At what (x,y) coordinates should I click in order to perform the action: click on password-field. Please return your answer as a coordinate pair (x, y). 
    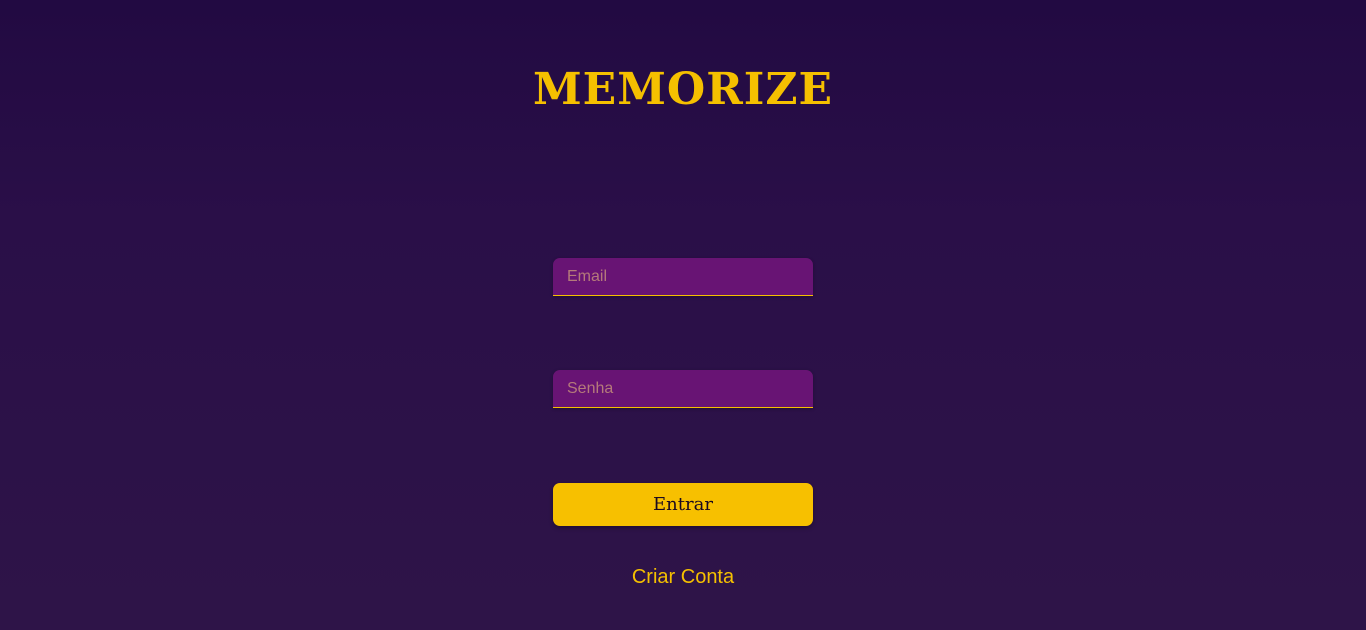
    Looking at the image, I should click on (683, 389).